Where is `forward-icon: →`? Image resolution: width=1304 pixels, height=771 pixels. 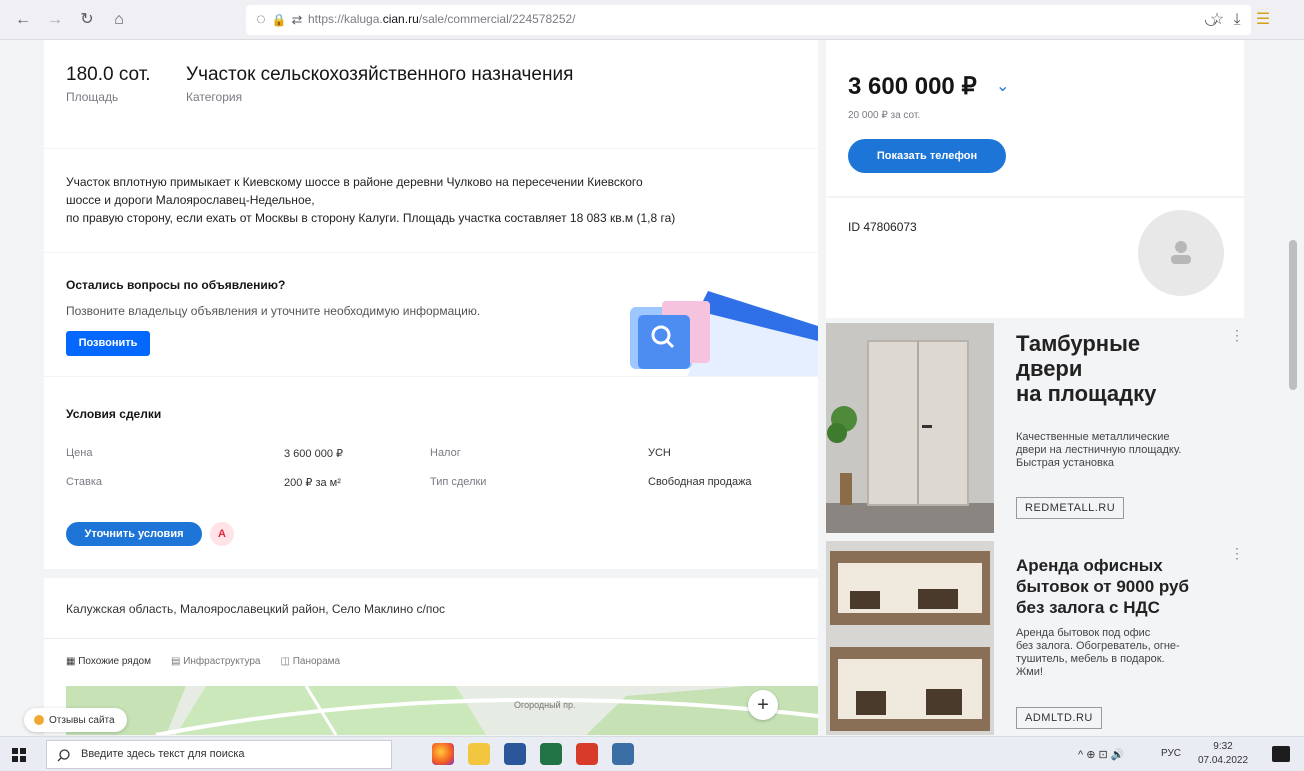 forward-icon: → is located at coordinates (55, 20).